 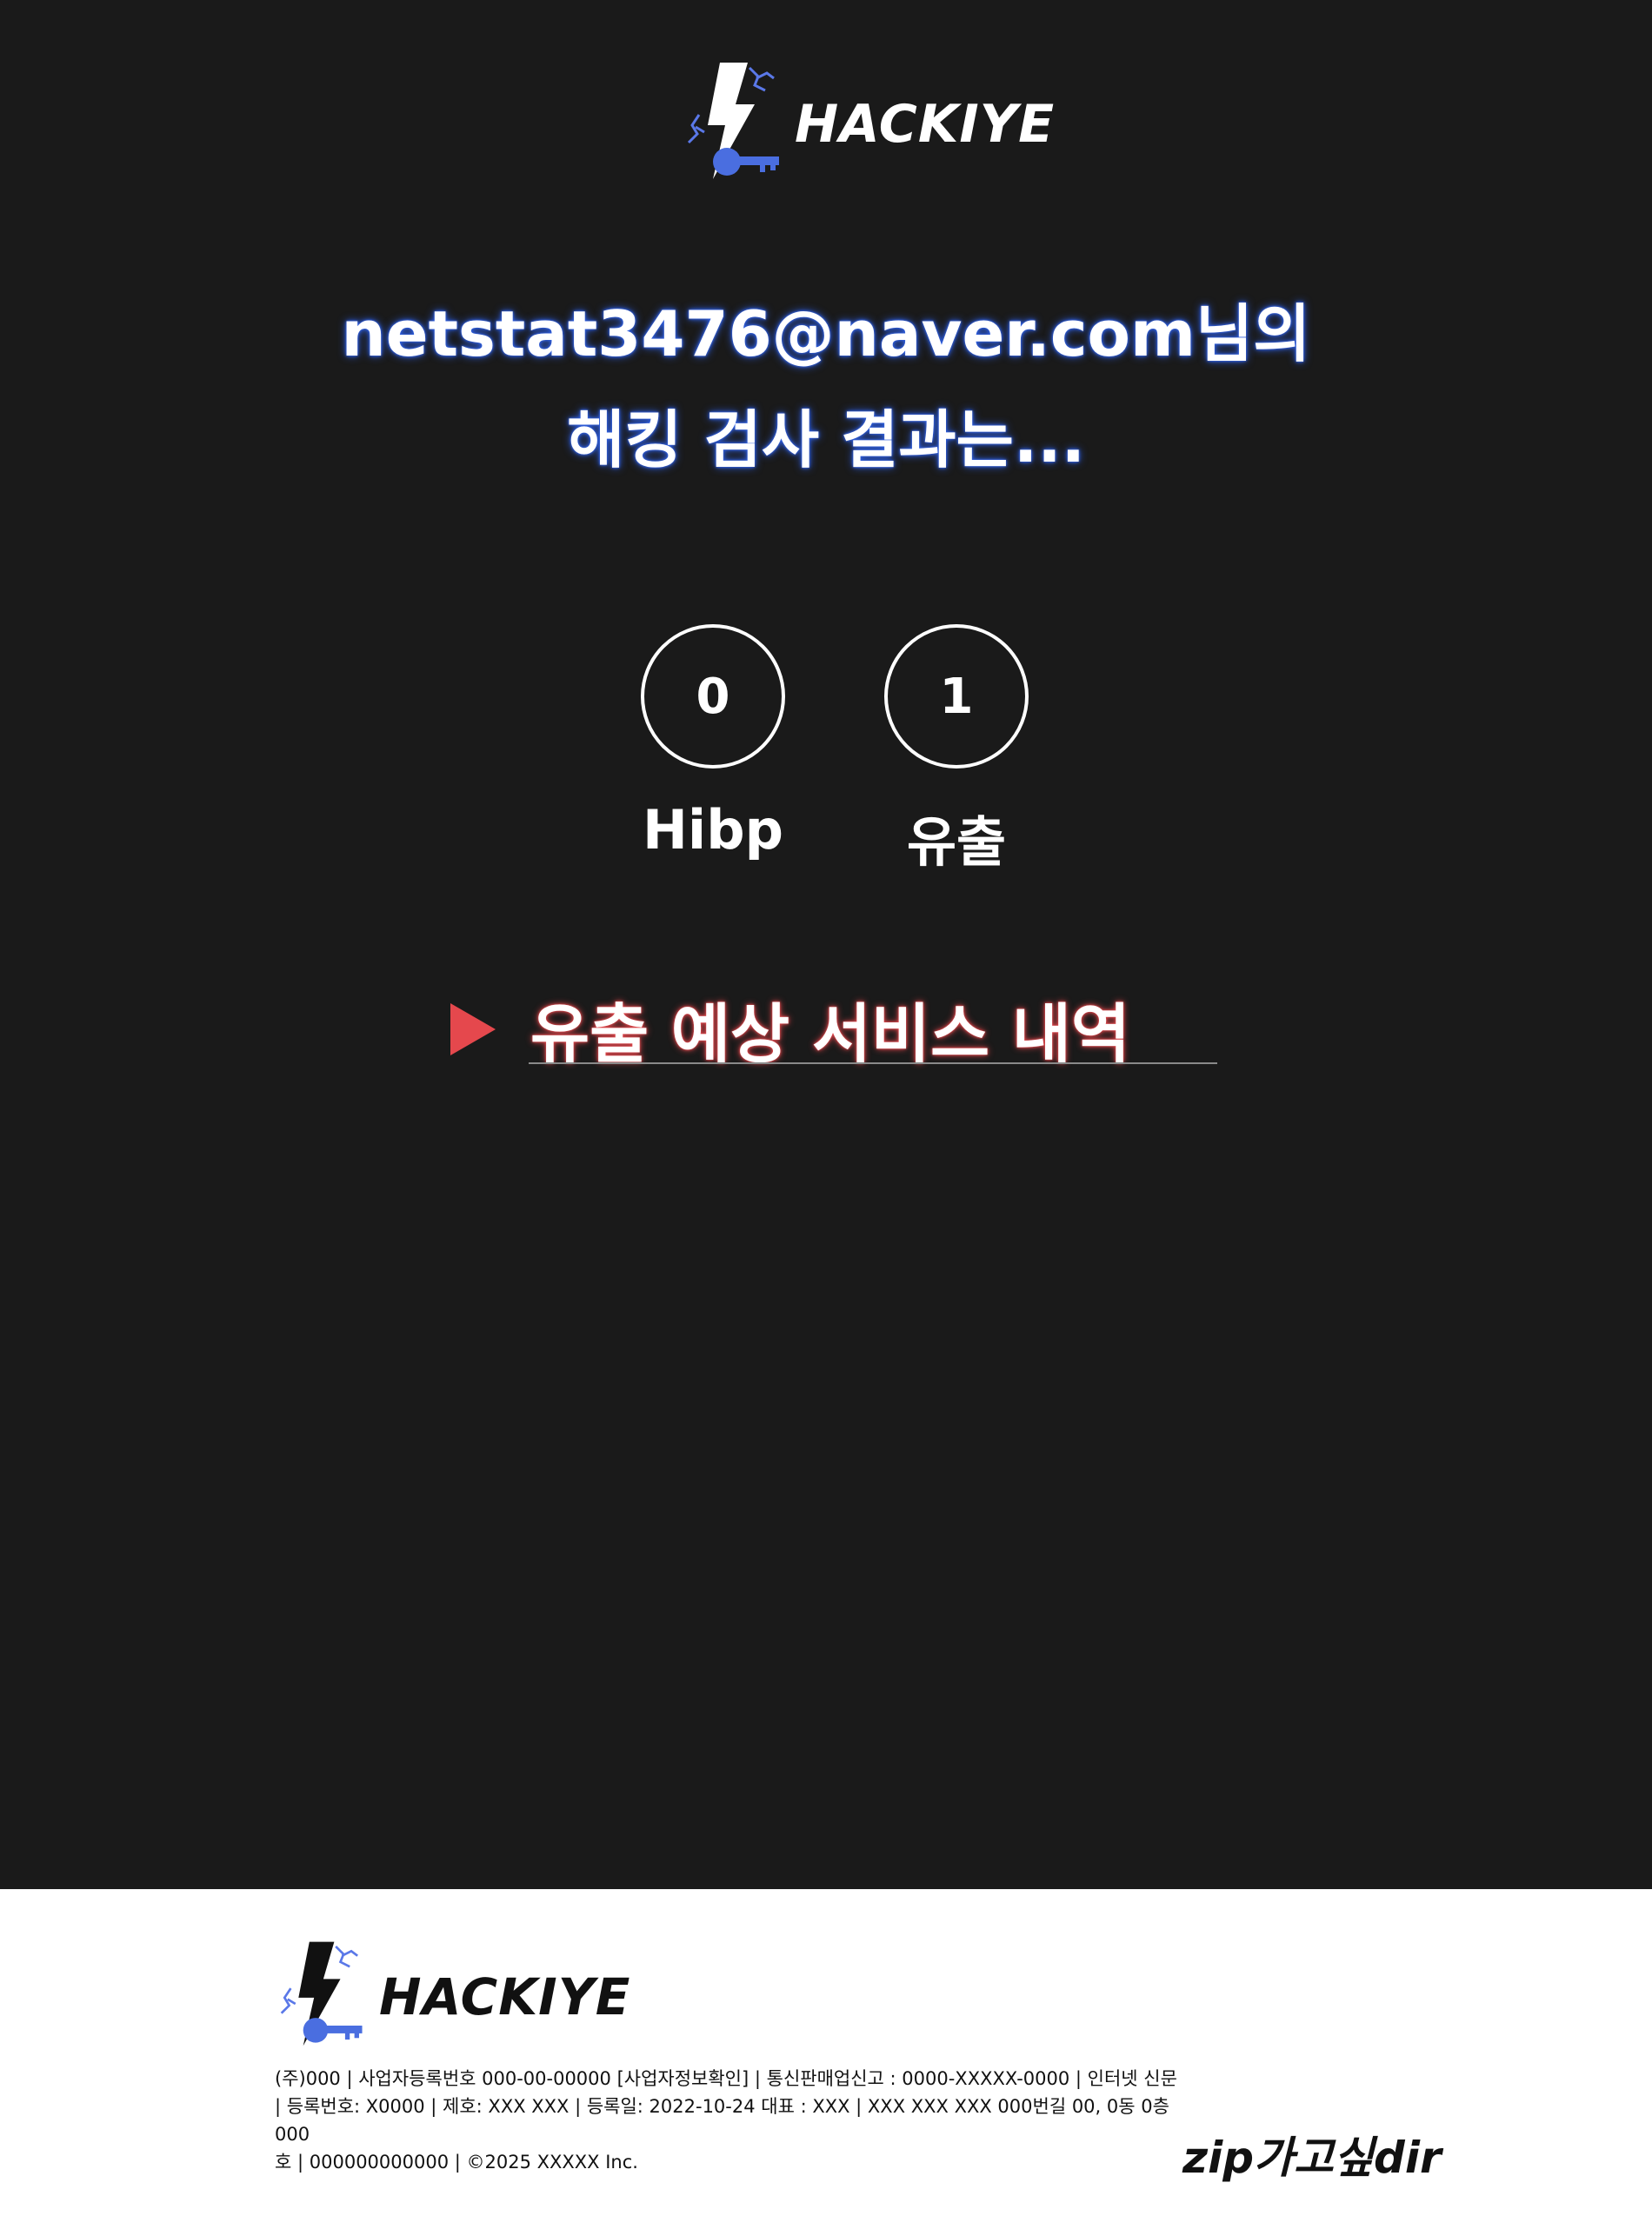 I want to click on footer-brand-name: HACKIYE, so click(x=505, y=1996).